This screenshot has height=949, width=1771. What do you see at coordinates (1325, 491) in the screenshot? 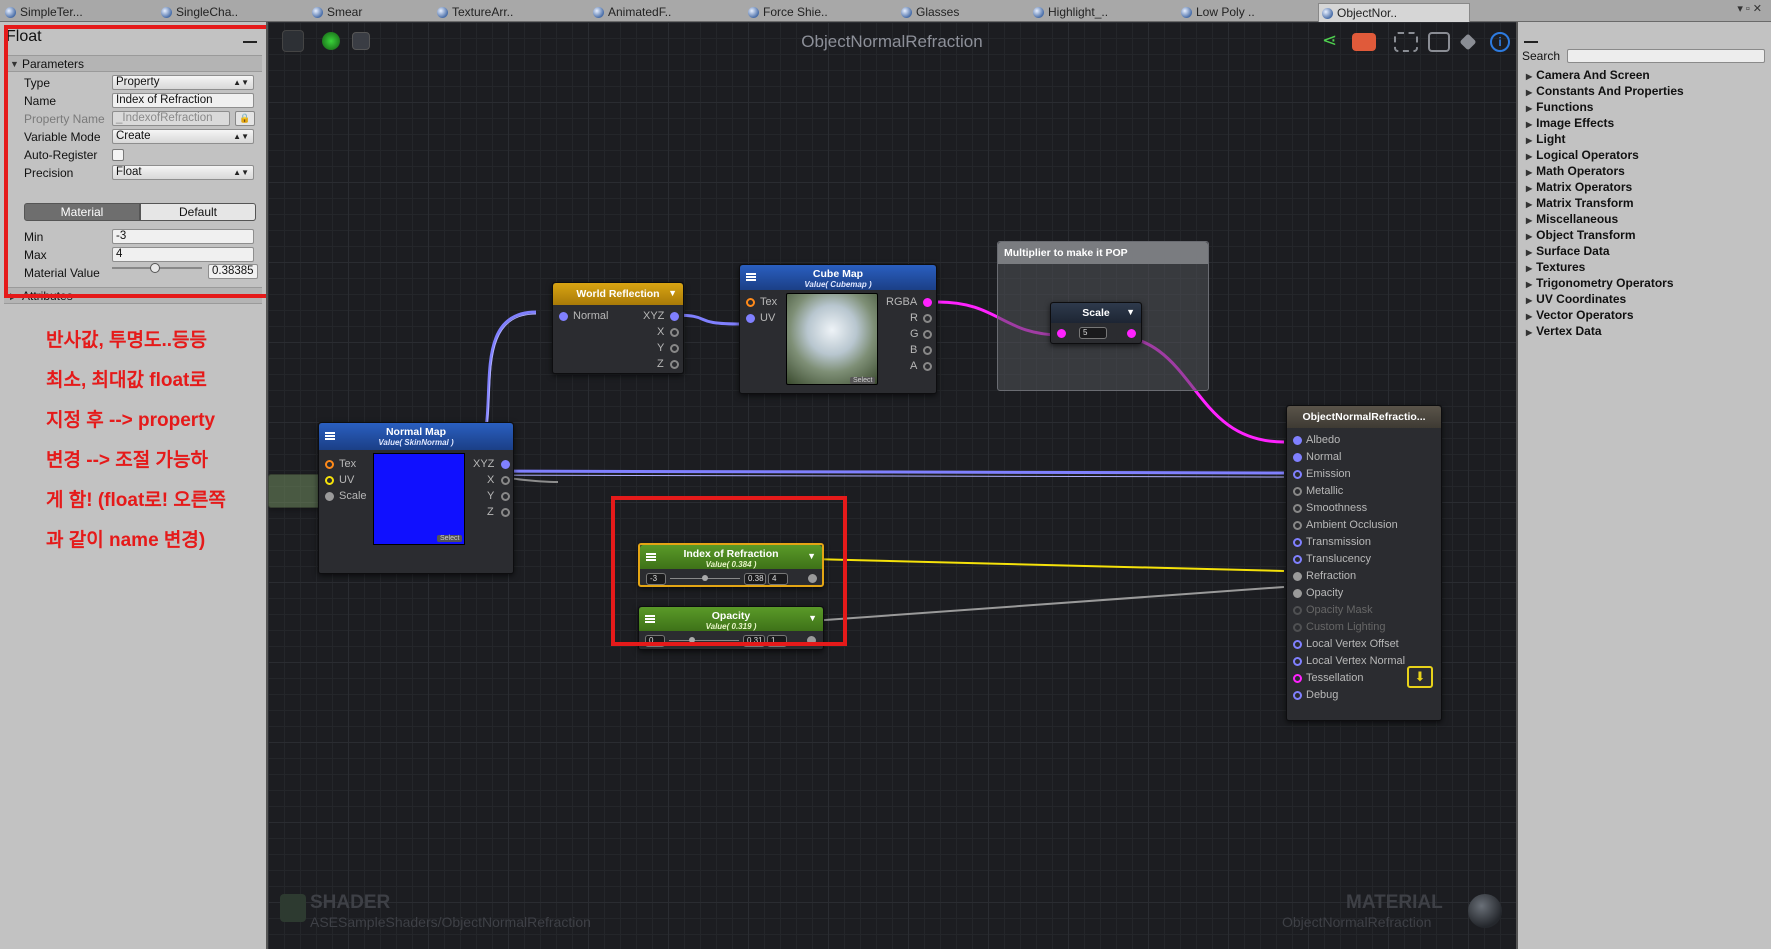
I see `input-label: Metallic` at bounding box center [1325, 491].